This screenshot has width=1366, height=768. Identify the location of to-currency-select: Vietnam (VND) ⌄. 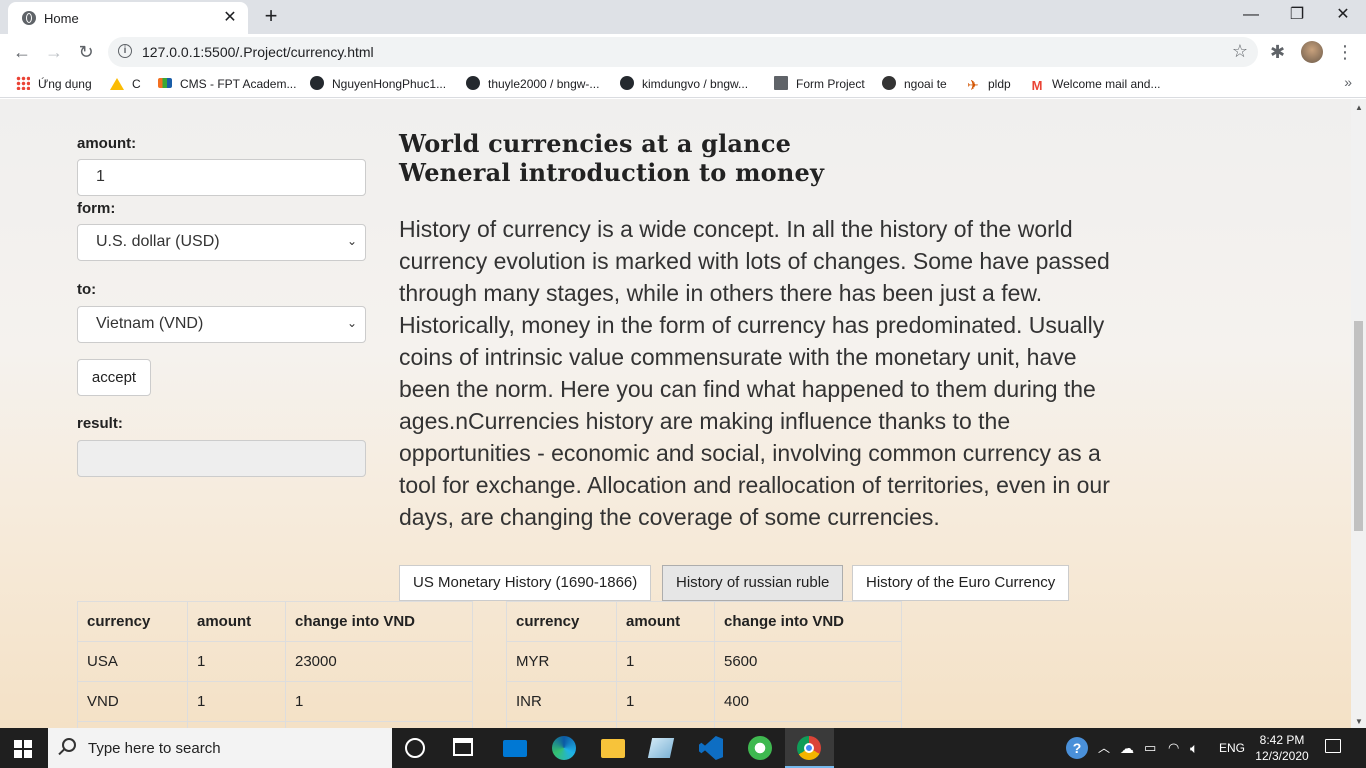
(221, 324).